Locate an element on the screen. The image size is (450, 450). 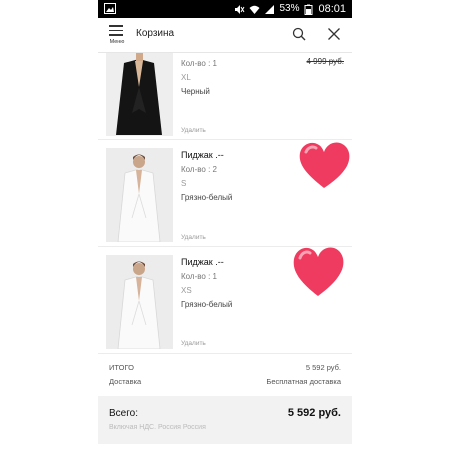
search-icon is located at coordinates (299, 34).